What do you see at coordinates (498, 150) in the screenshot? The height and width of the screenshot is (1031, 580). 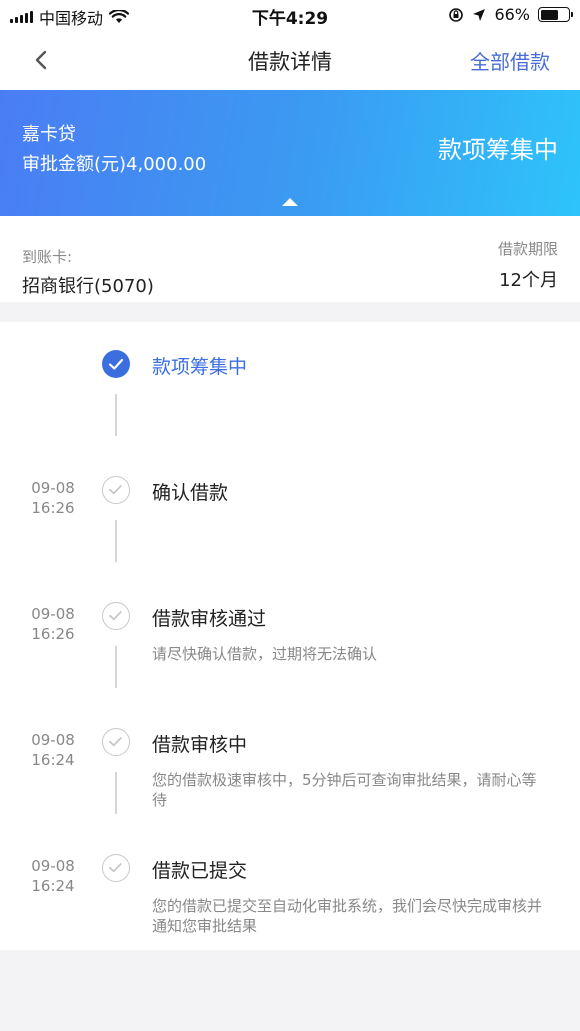 I see `loan-status: 款项筹集中` at bounding box center [498, 150].